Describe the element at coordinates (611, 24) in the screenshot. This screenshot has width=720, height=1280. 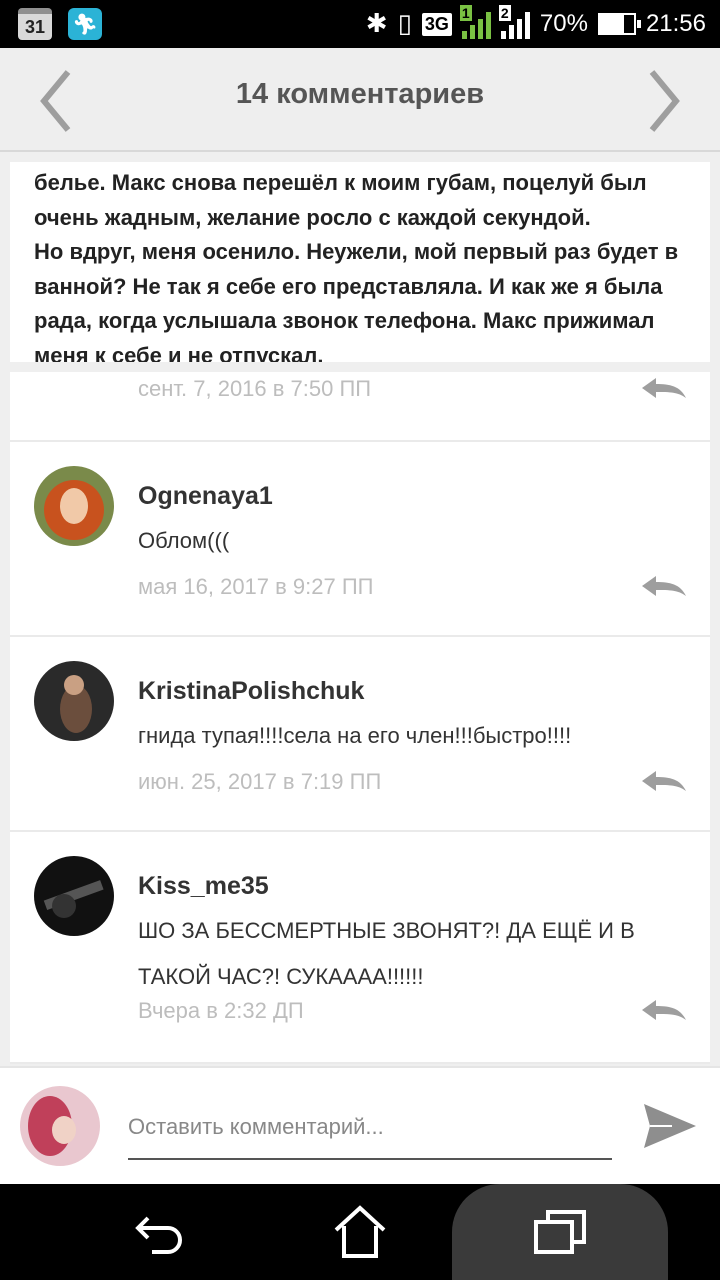
I see `battery-fill` at that location.